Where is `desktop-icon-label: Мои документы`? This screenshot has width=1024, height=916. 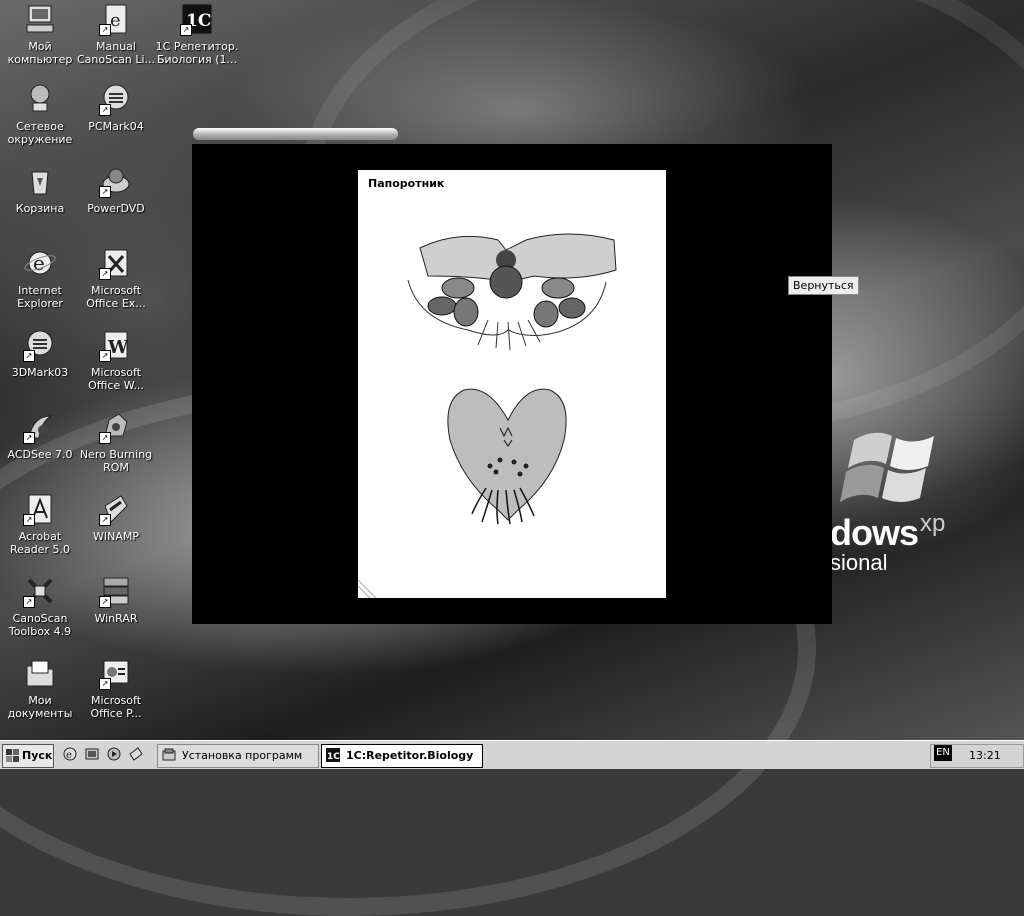
desktop-icon-label: Мои документы is located at coordinates (40, 707).